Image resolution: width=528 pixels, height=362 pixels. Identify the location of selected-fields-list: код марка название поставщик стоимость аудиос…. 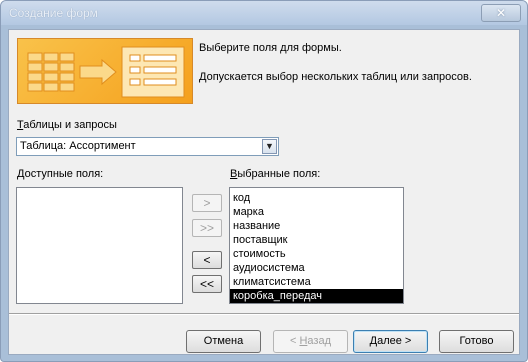
(316, 245).